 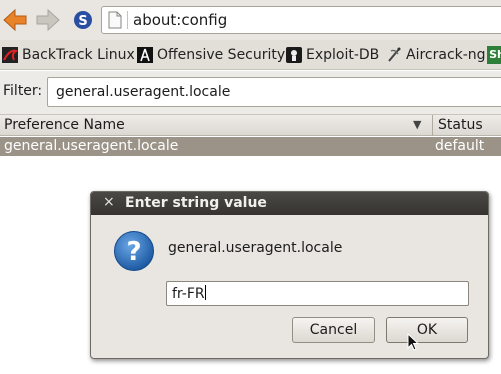 What do you see at coordinates (417, 124) in the screenshot?
I see `column-picker-icon: ▼` at bounding box center [417, 124].